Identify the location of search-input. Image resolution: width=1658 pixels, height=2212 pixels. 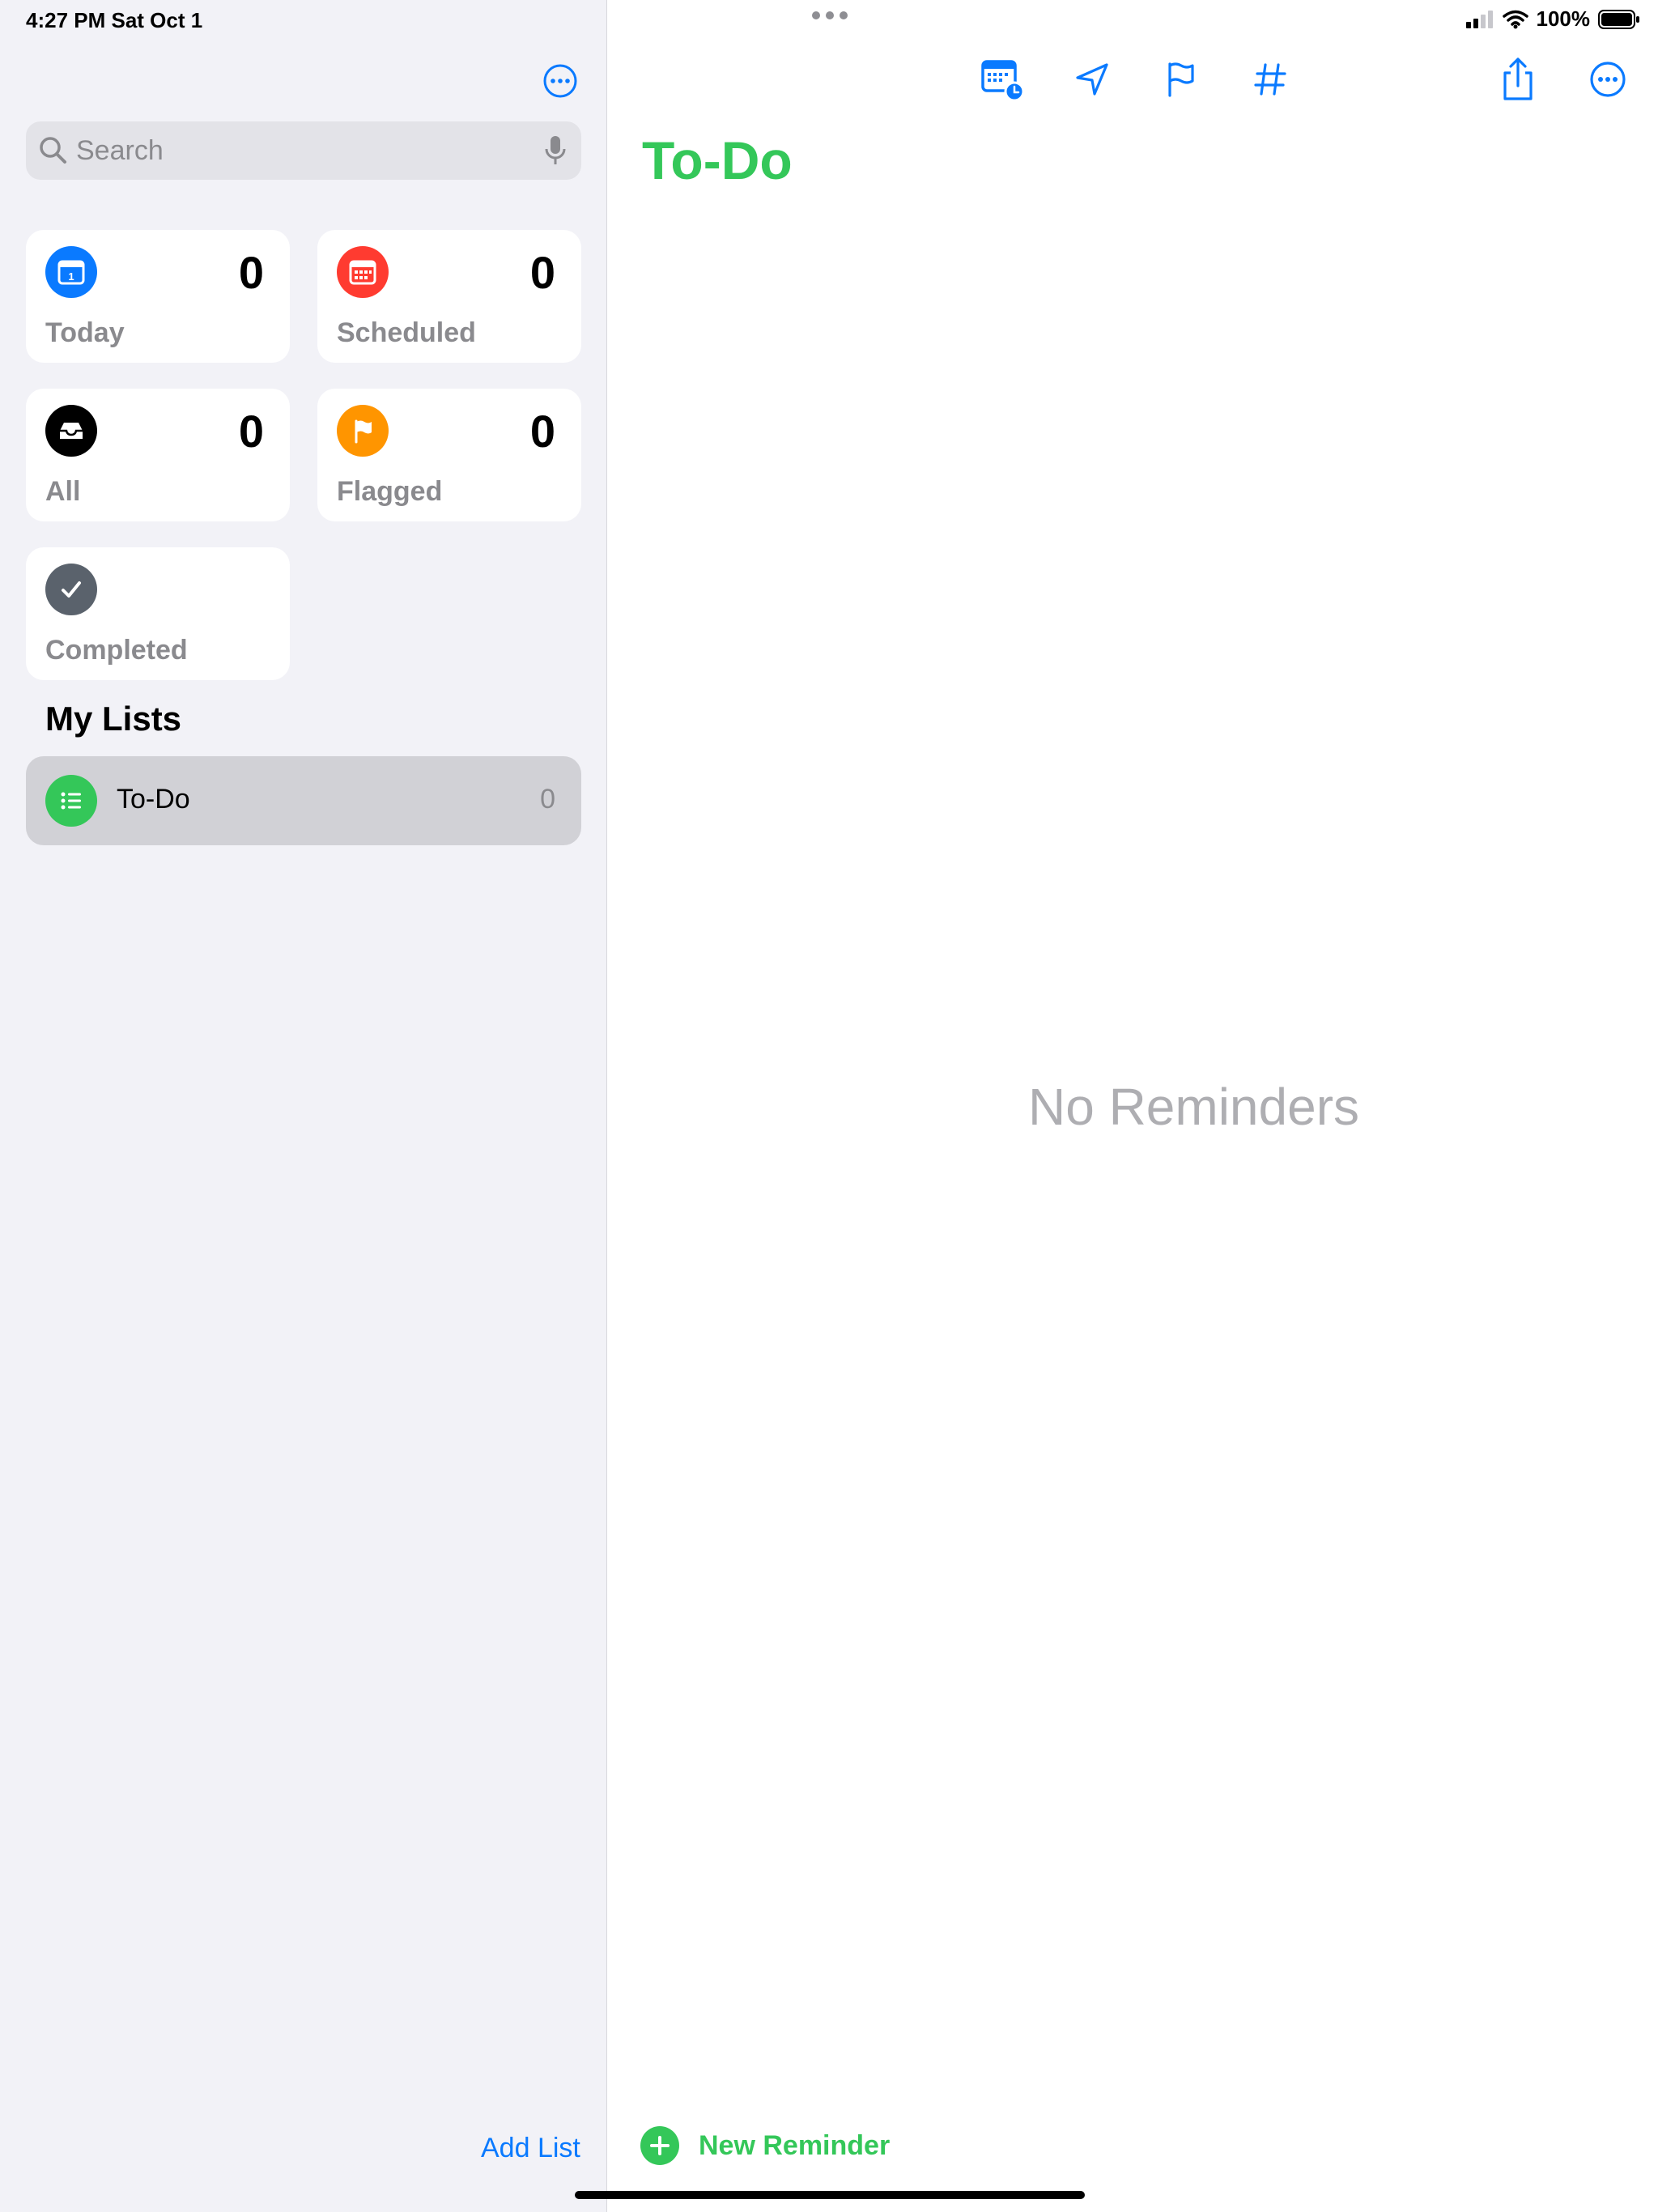
(302, 151).